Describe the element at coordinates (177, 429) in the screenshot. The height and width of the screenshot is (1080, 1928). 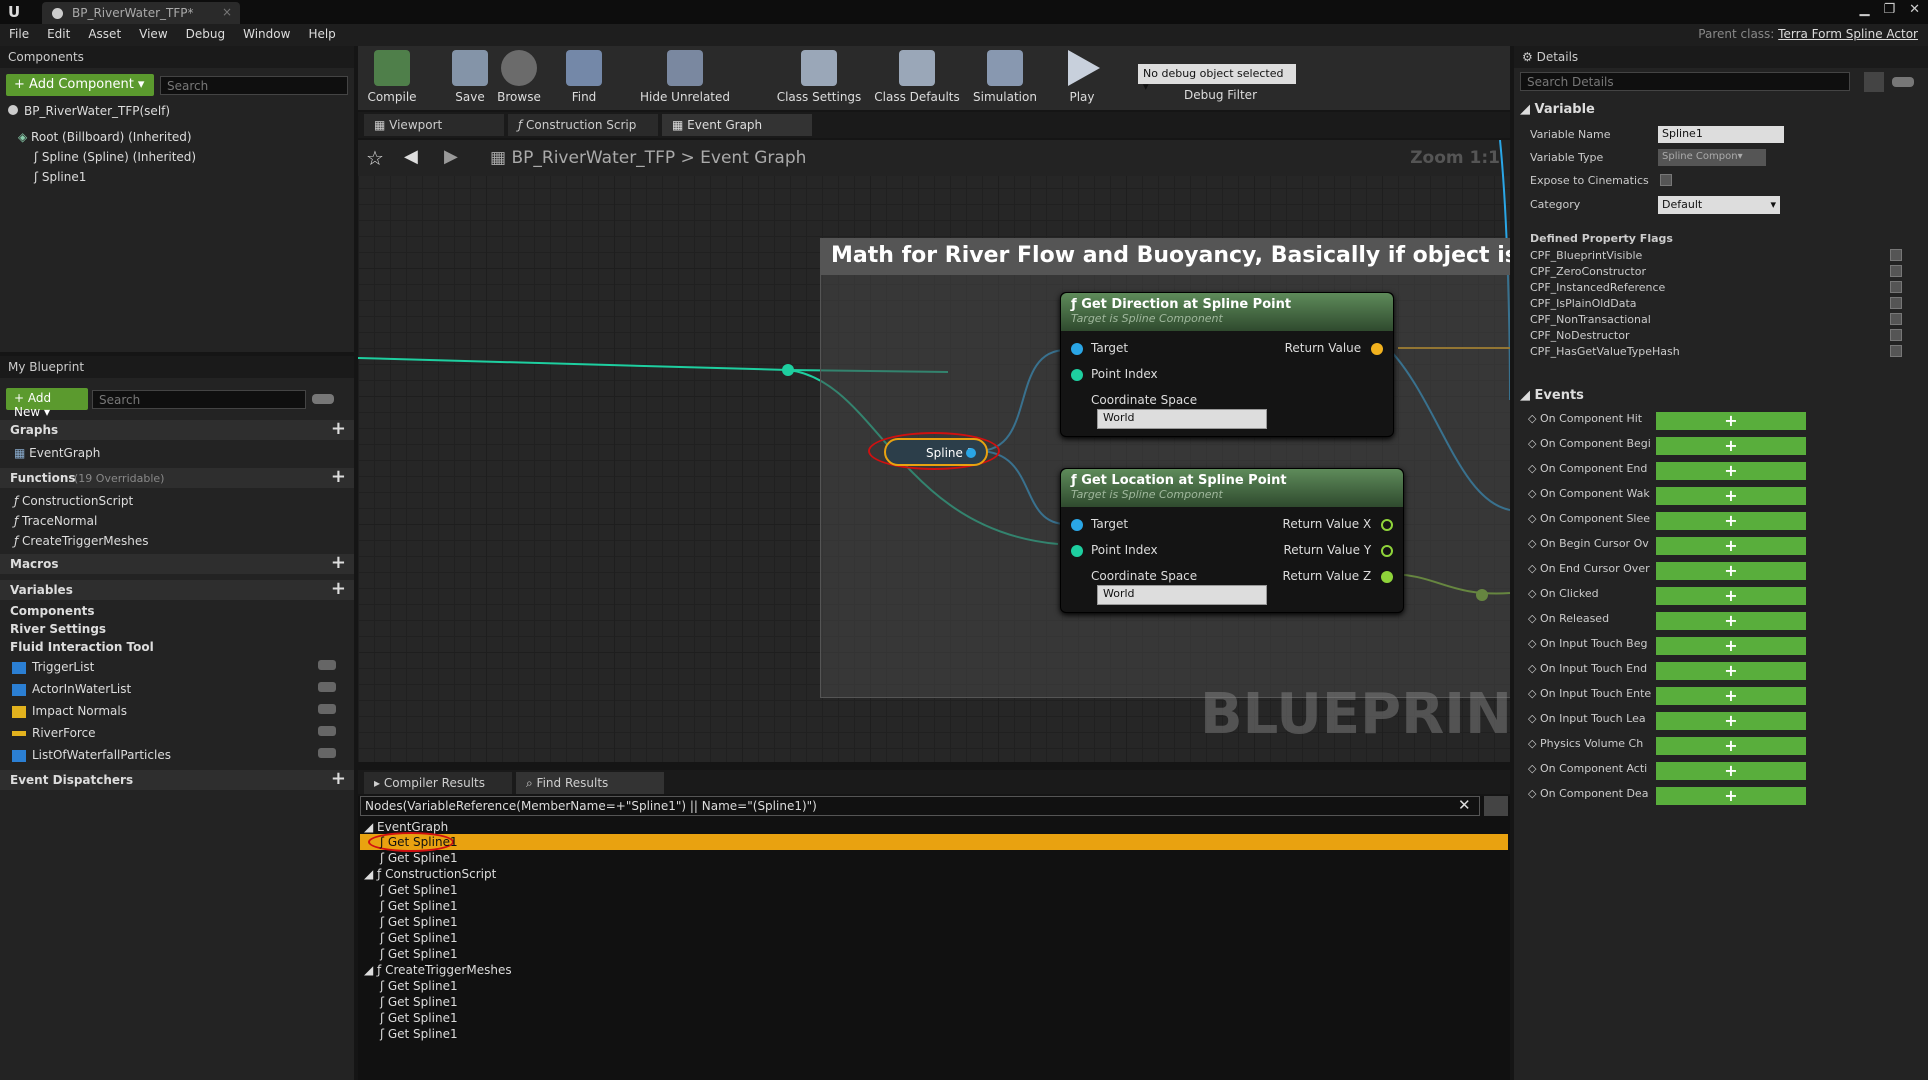
I see `graphs-section: Graphs +` at that location.